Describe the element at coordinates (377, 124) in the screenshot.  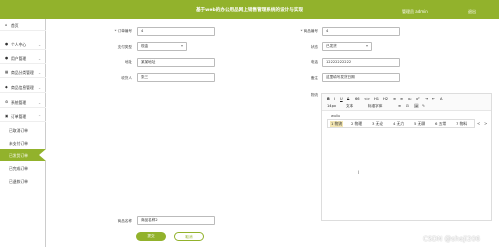
I see `ime-candidate: 3 无论` at that location.